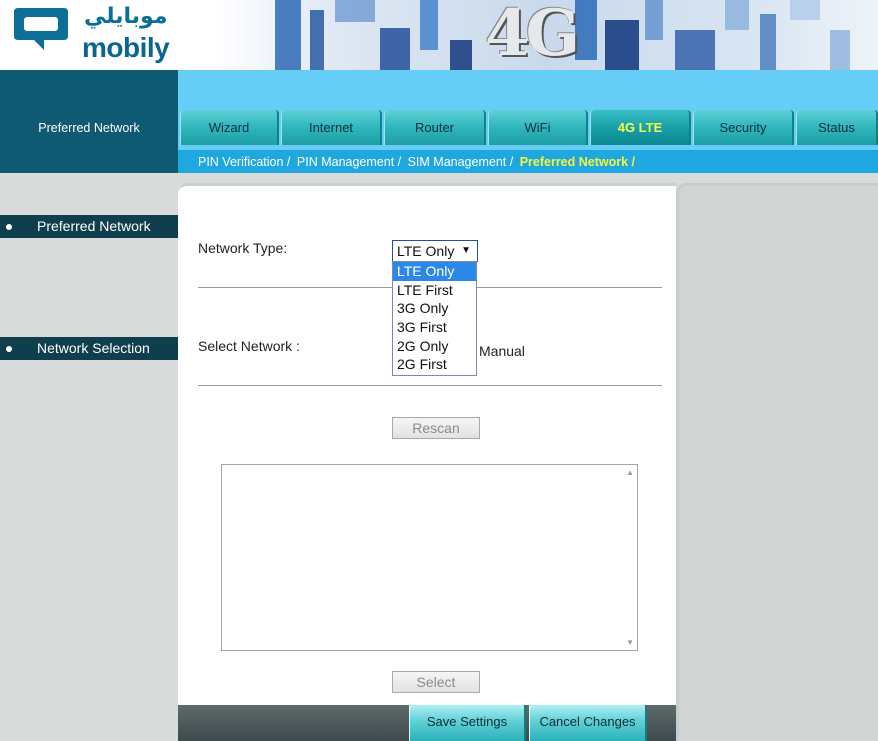 The image size is (878, 741). I want to click on rescan-button: Rescan, so click(436, 428).